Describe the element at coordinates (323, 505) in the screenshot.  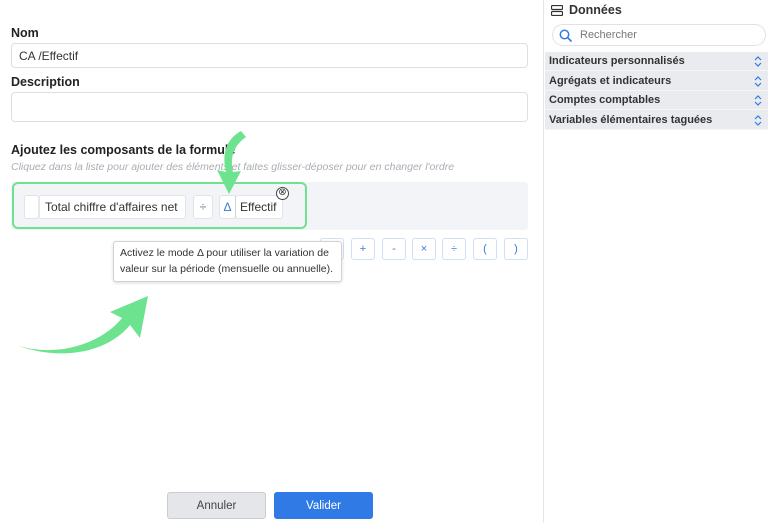
I see `submit-button: Valider` at that location.